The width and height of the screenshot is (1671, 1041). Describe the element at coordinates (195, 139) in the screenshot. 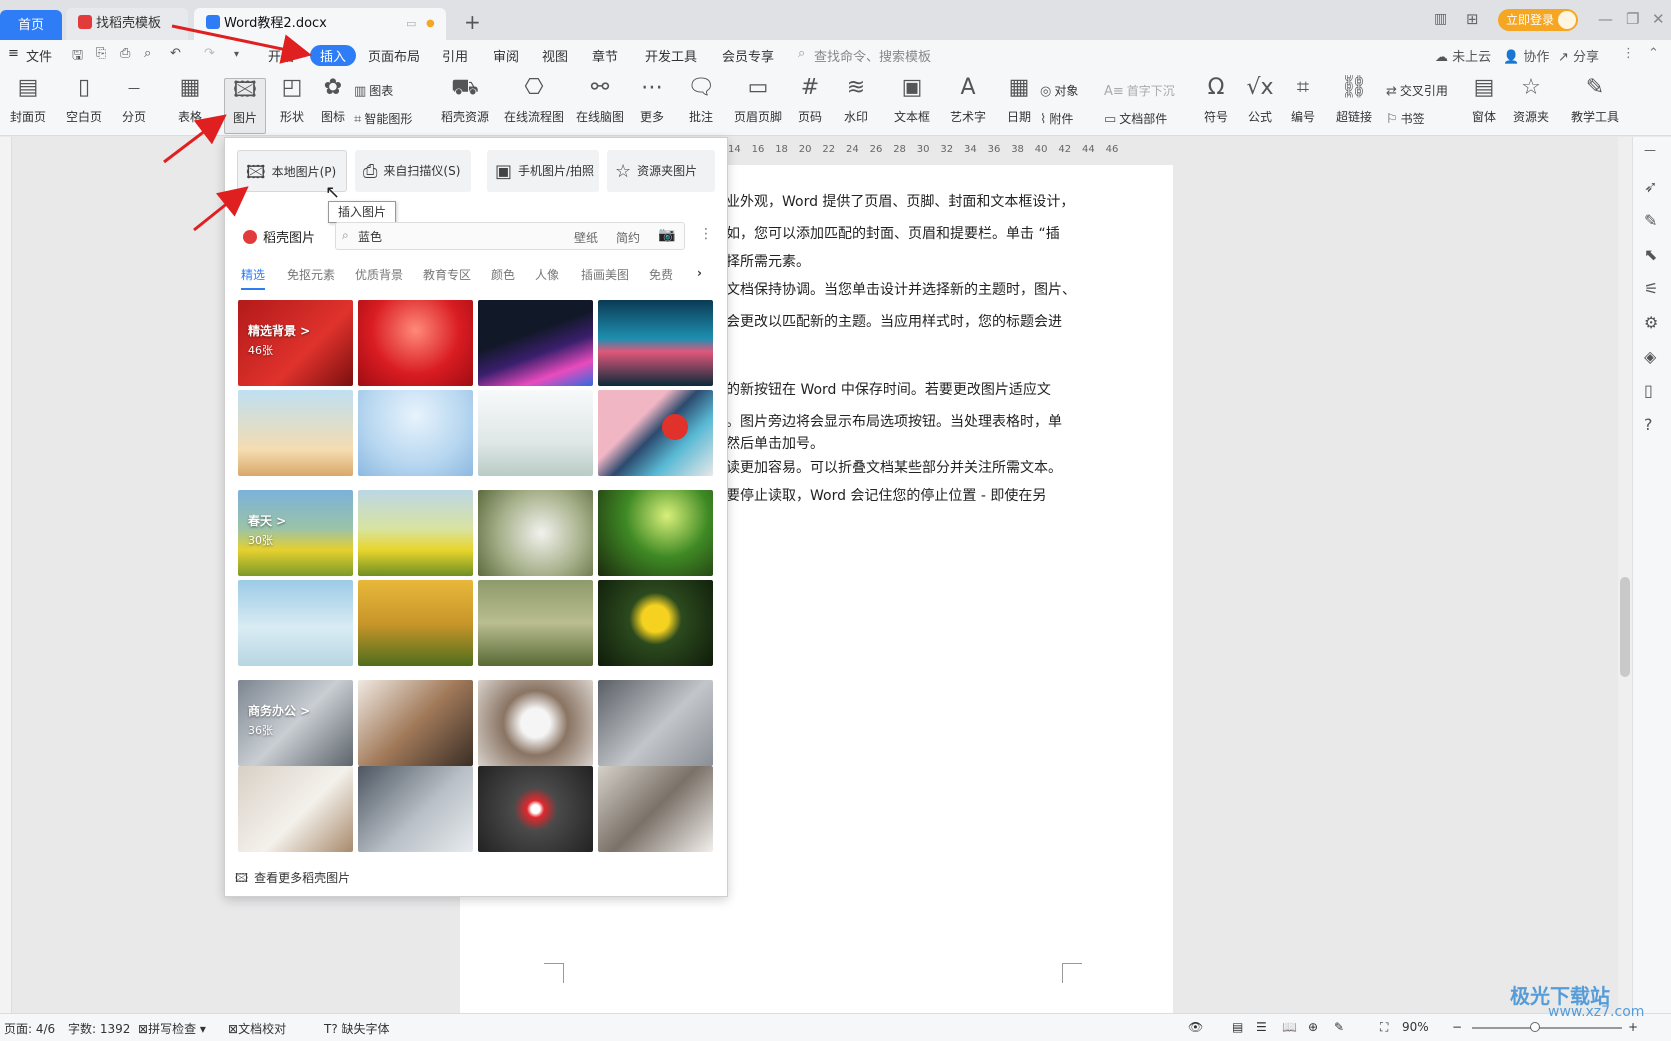

I see `annotation-arrow-picture-button` at that location.